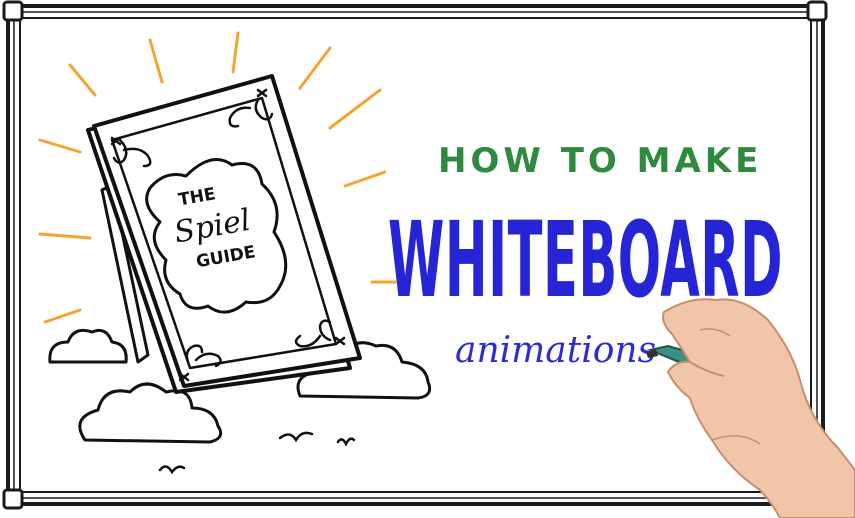 This screenshot has width=855, height=518. What do you see at coordinates (13, 499) in the screenshot?
I see `frame-corner-bl` at bounding box center [13, 499].